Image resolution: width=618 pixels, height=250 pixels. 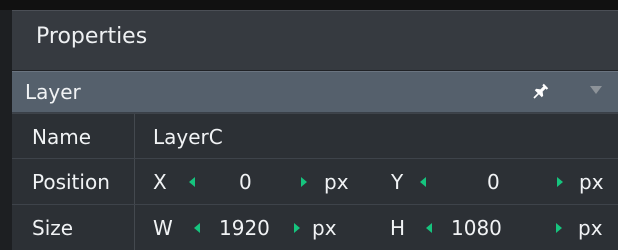 I want to click on position-label-cell: Position, so click(x=73, y=181).